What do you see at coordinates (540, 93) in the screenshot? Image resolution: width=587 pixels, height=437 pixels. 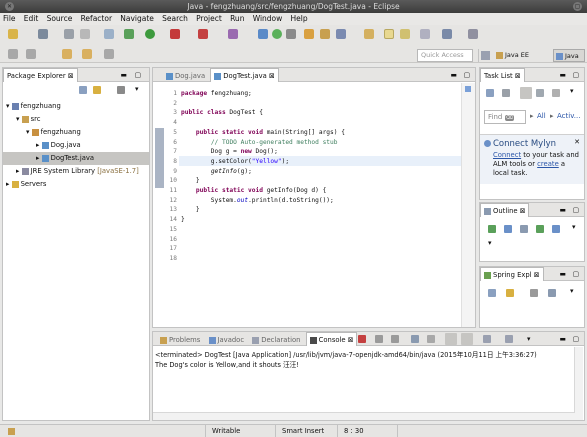 I see `hide-completed-icon` at bounding box center [540, 93].